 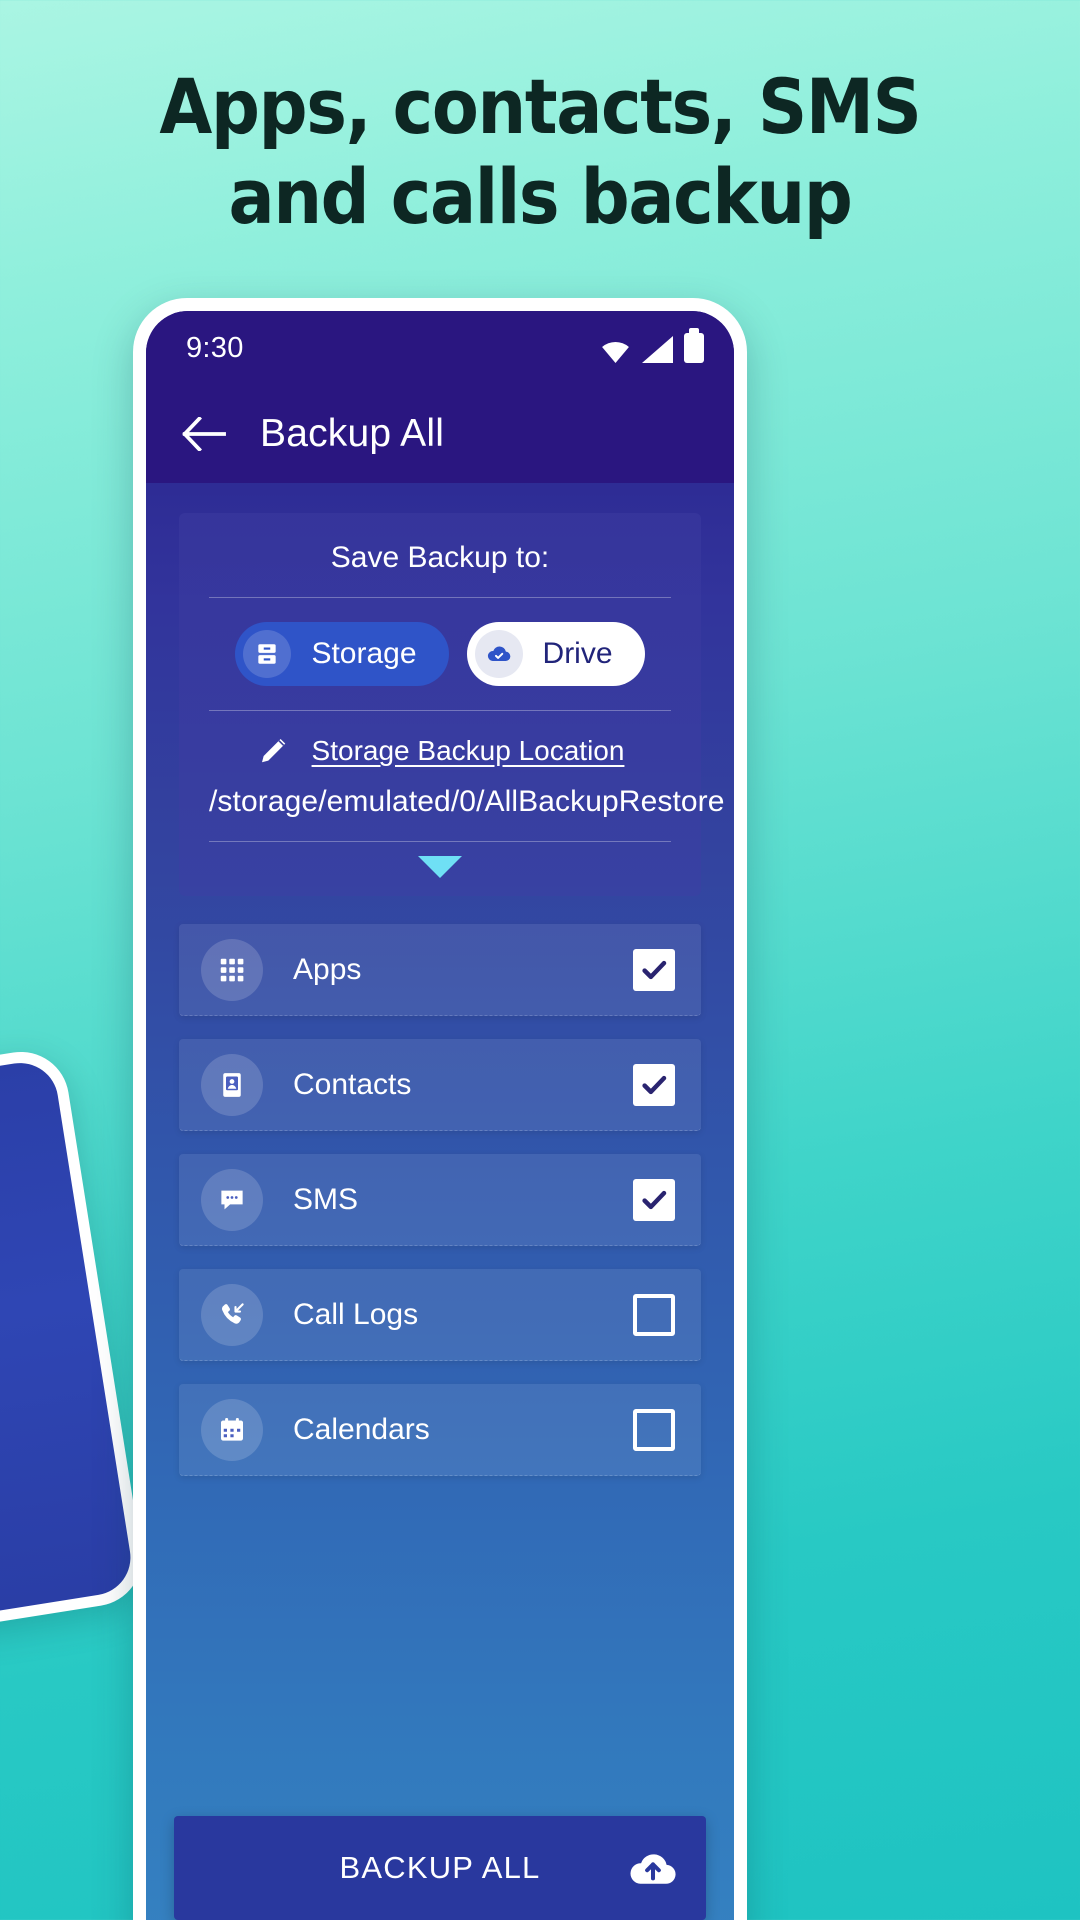 What do you see at coordinates (498, 654) in the screenshot?
I see `cloud-check-icon` at bounding box center [498, 654].